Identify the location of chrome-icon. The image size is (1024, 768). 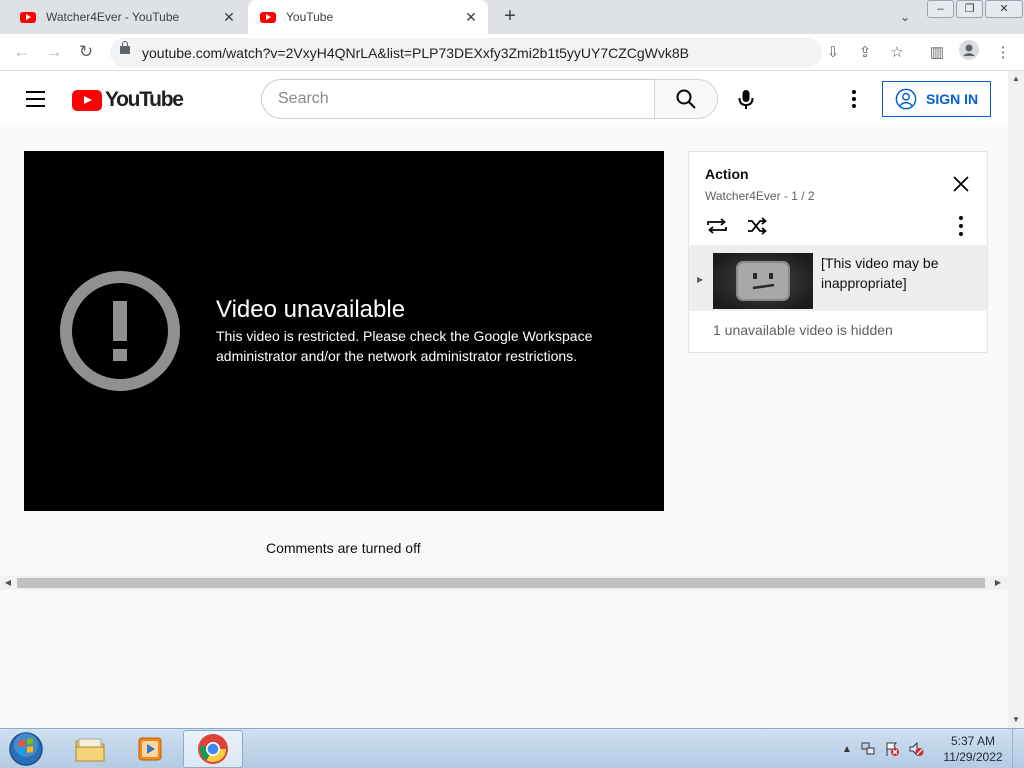
(213, 749).